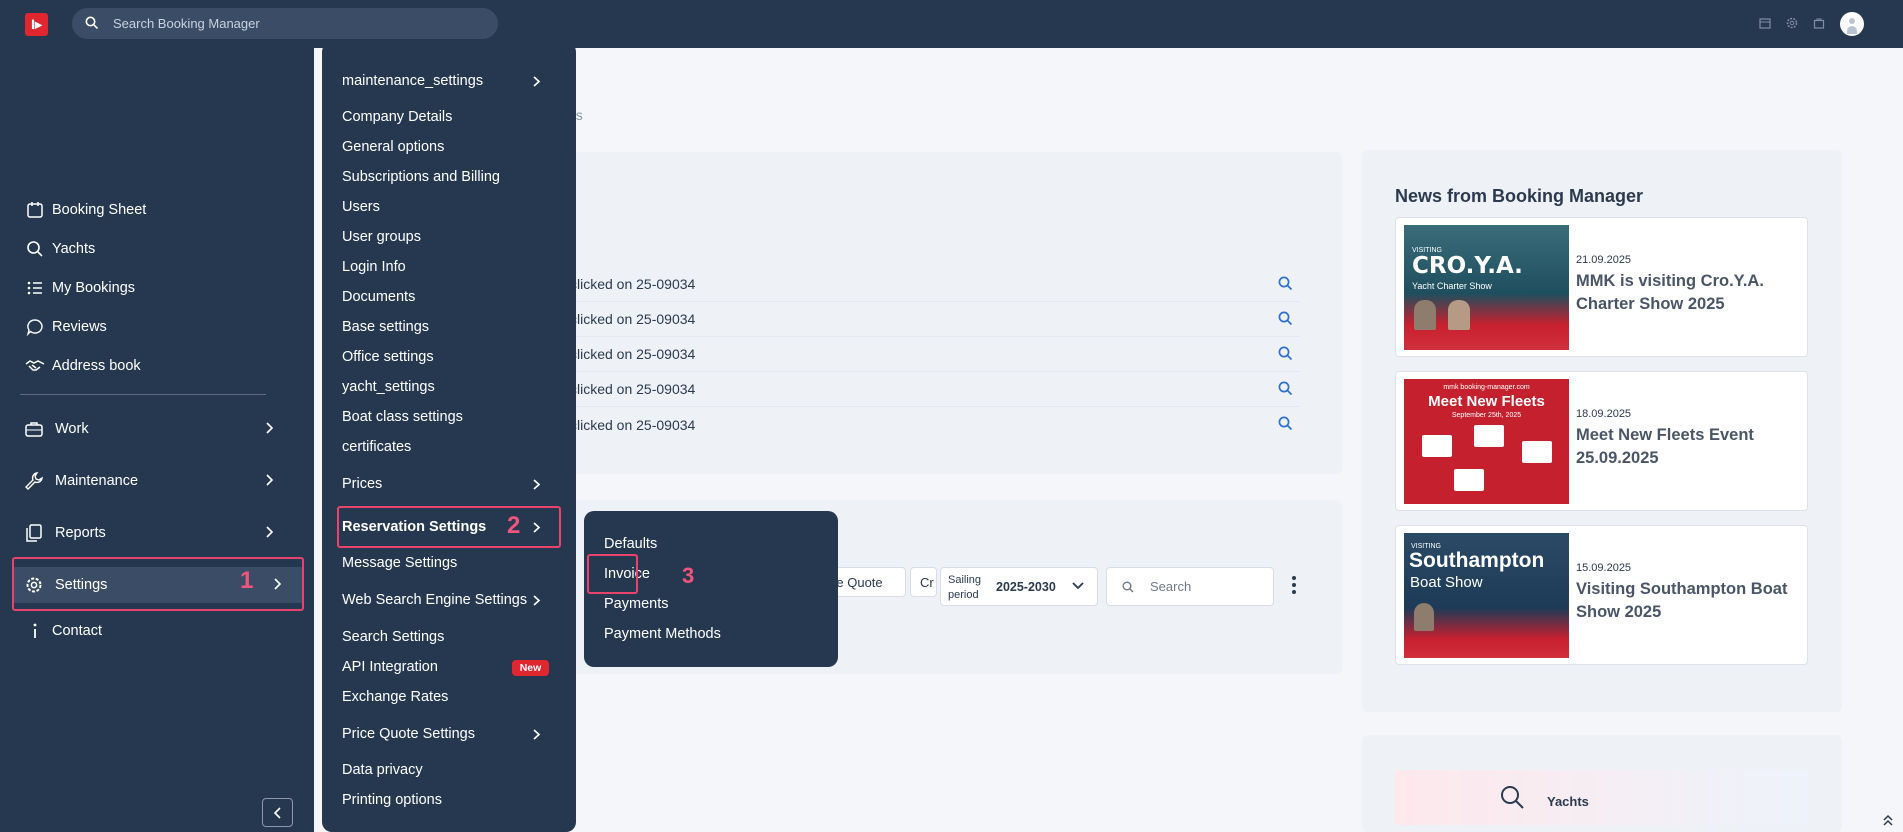 Image resolution: width=1903 pixels, height=832 pixels. I want to click on sidebar-group-label: Reports, so click(80, 533).